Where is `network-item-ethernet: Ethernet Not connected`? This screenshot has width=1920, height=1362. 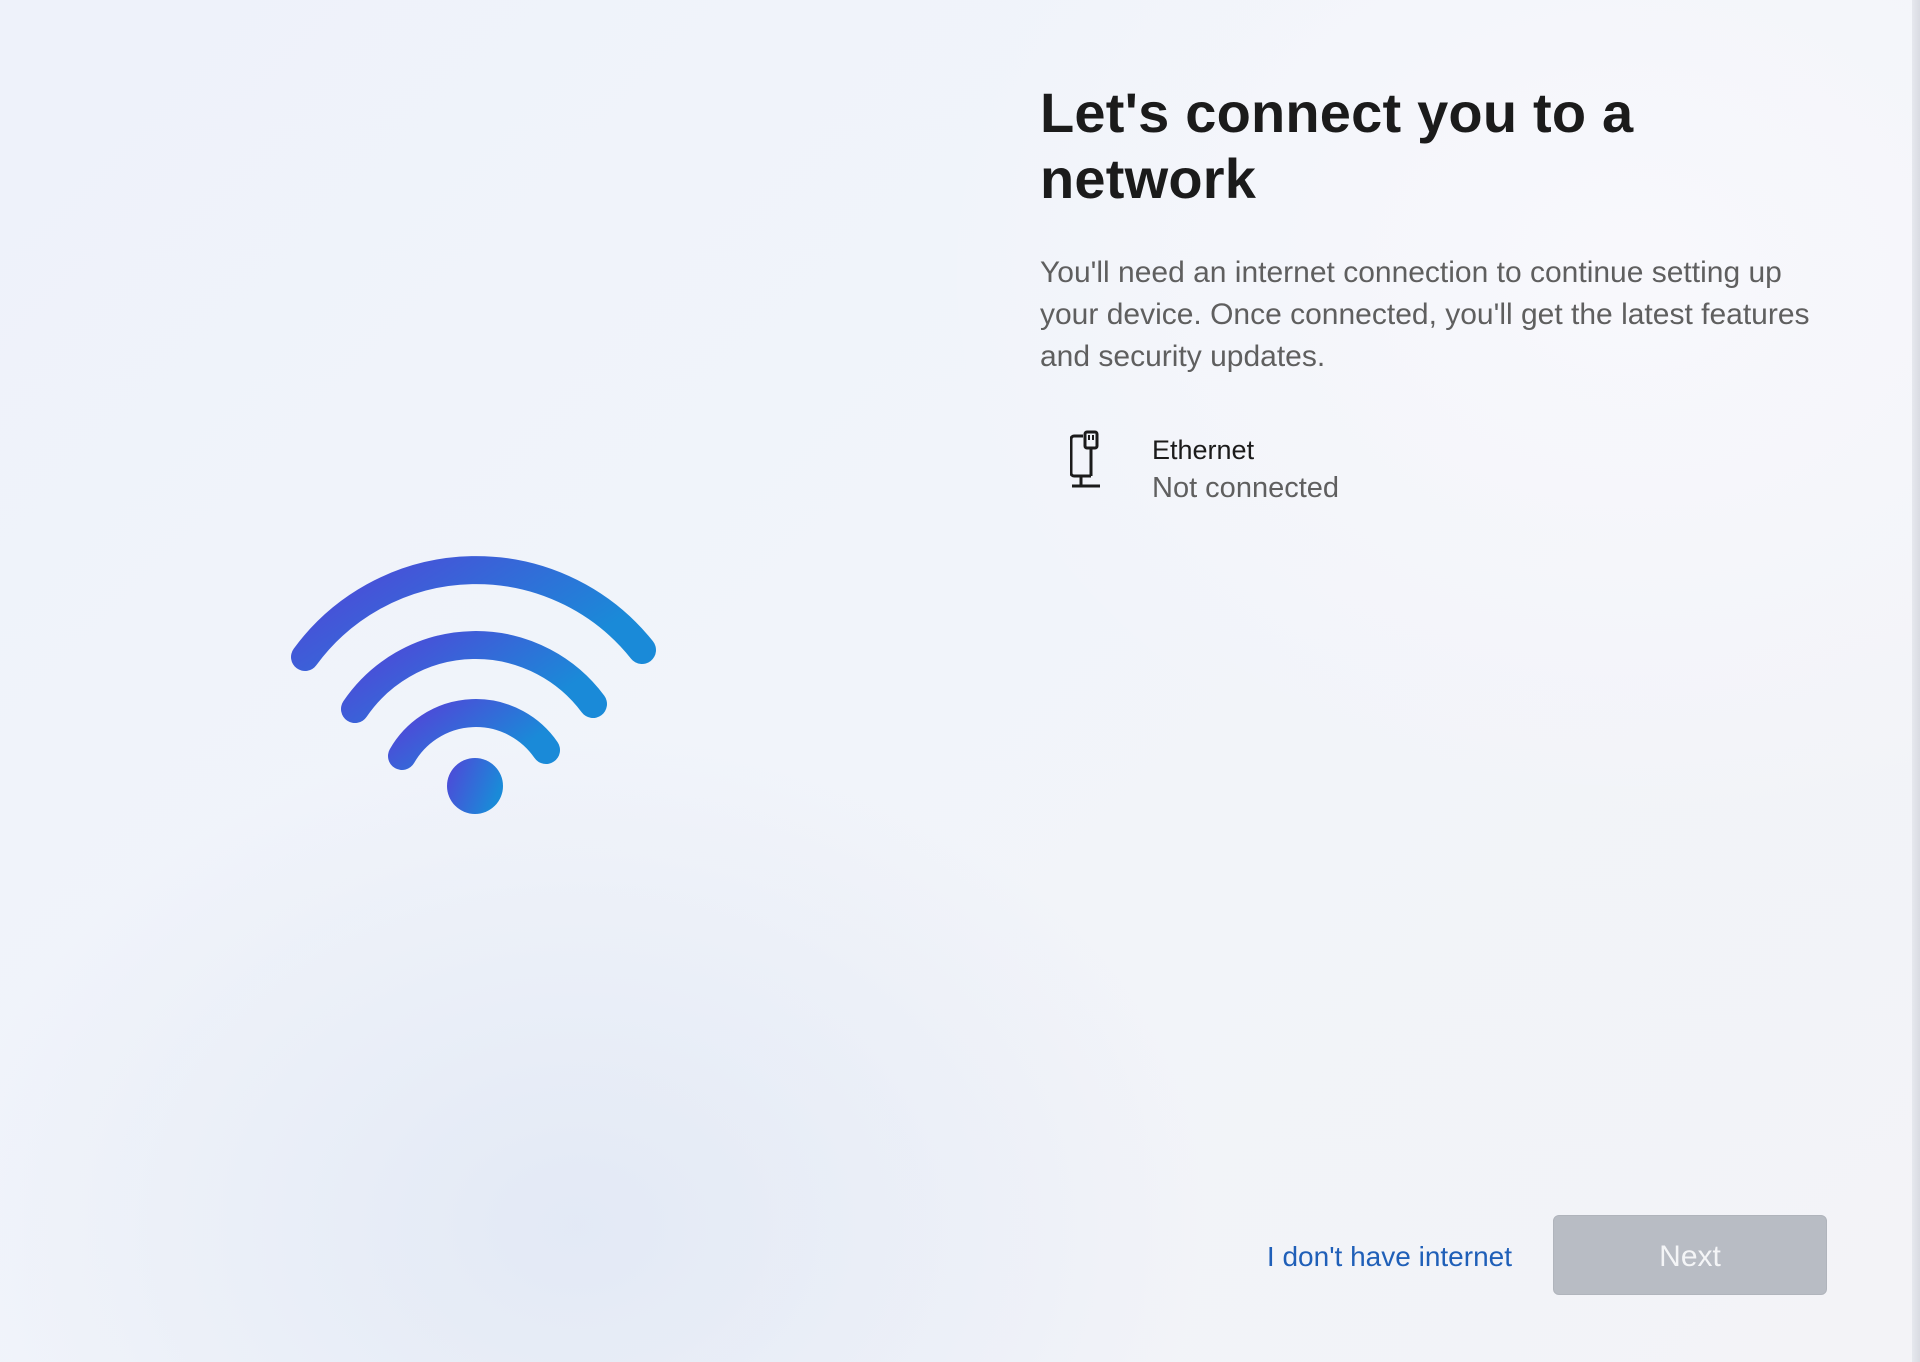
network-item-ethernet: Ethernet Not connected is located at coordinates (1280, 470).